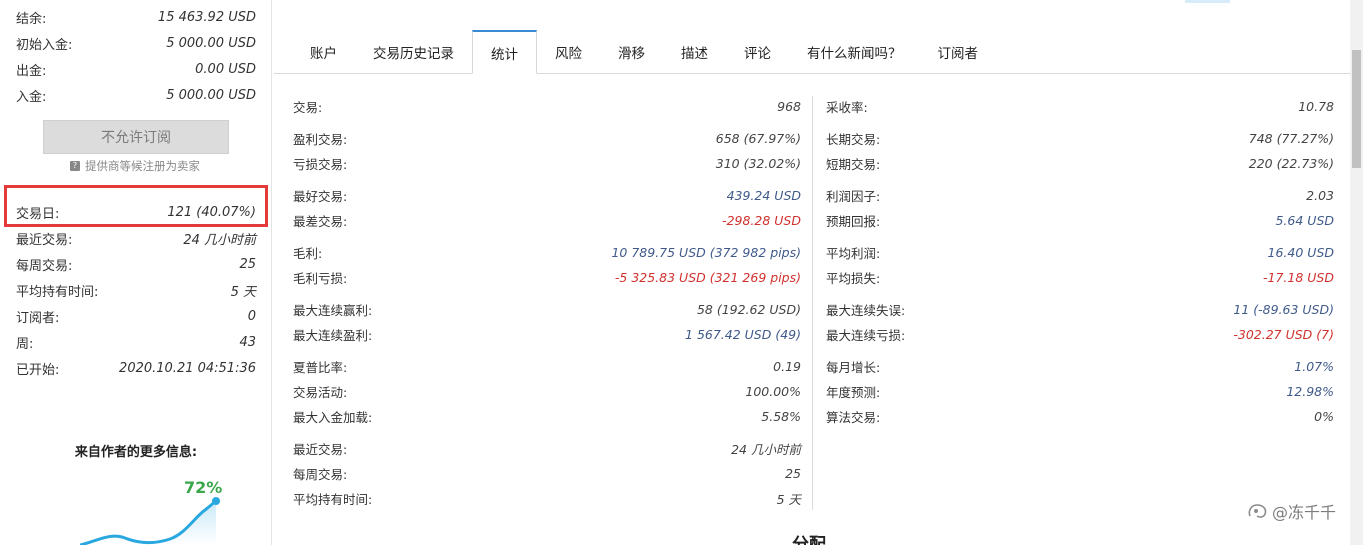 This screenshot has height=545, width=1363. What do you see at coordinates (853, 278) in the screenshot?
I see `stat-label: 平均损失:` at bounding box center [853, 278].